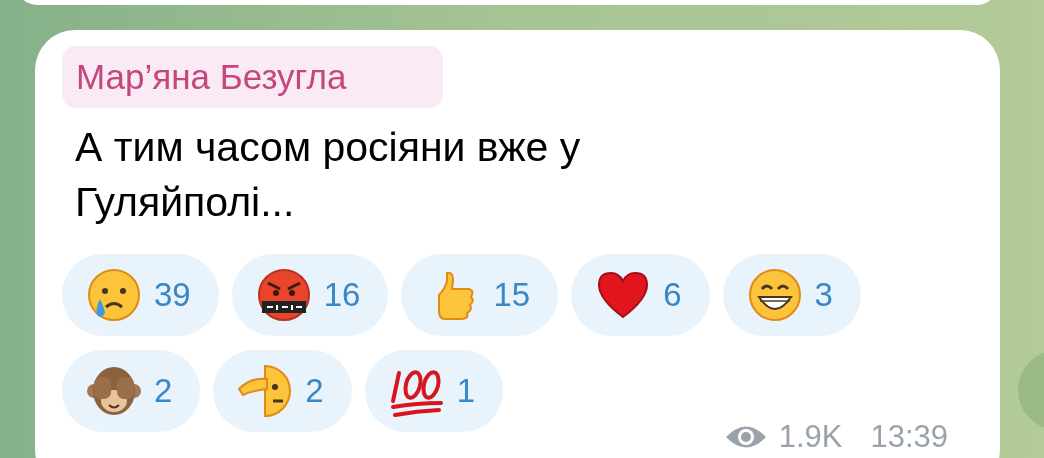 The height and width of the screenshot is (458, 1044). I want to click on reaction-button: 15, so click(480, 295).